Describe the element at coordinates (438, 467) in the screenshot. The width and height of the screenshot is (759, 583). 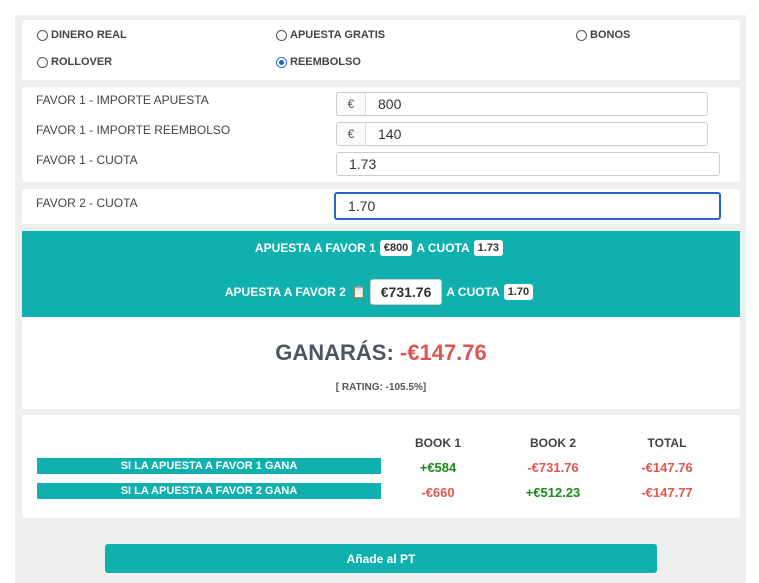
I see `row1-book1: +€584` at that location.